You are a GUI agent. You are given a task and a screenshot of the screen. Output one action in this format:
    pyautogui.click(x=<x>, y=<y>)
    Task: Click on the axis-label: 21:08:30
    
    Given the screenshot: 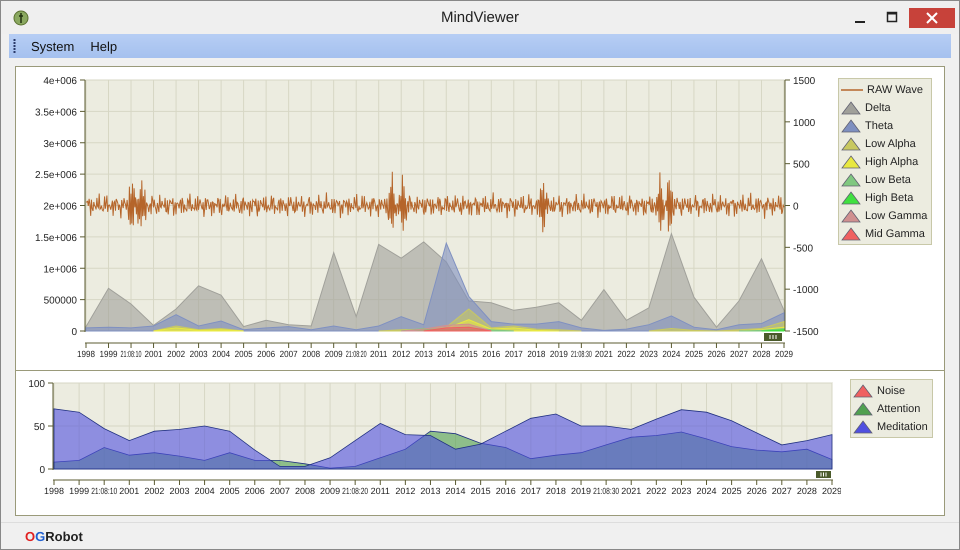 What is the action you would take?
    pyautogui.click(x=581, y=354)
    